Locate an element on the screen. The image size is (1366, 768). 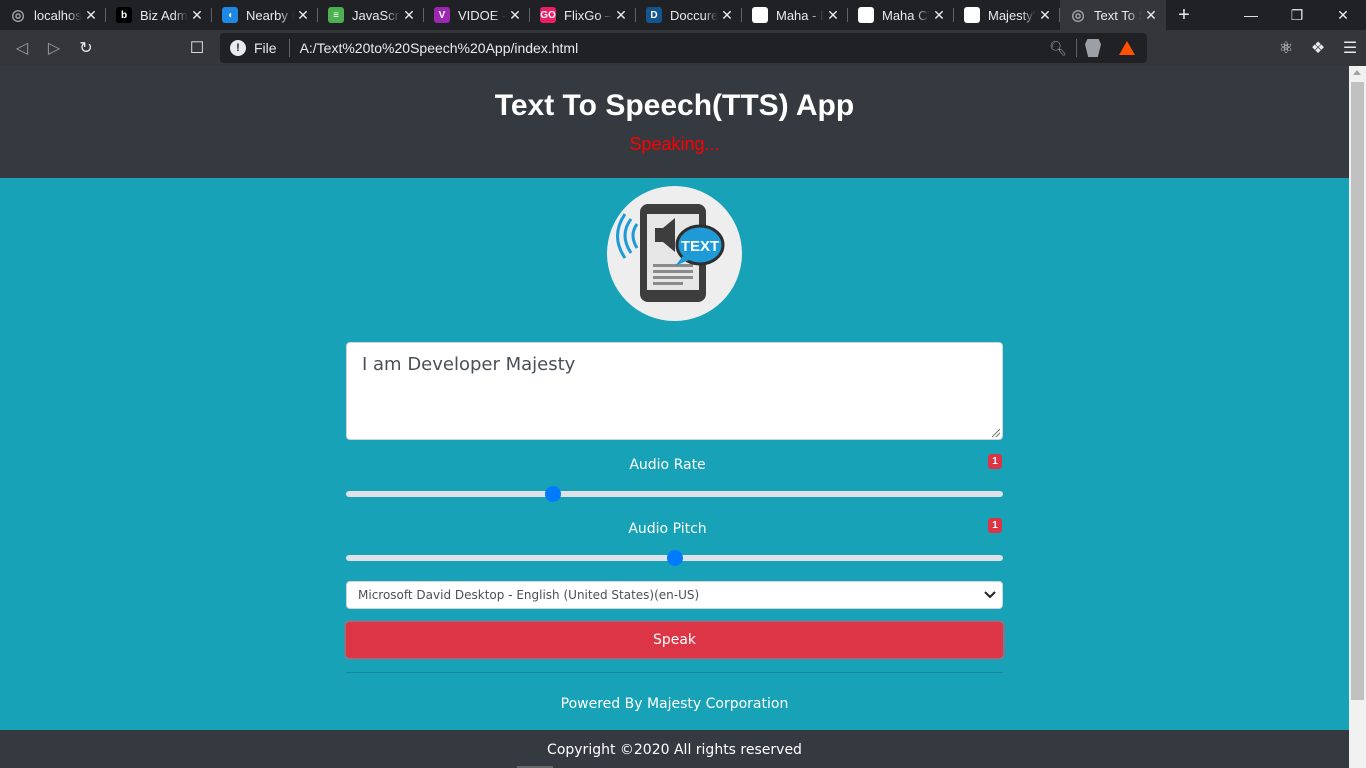
go-logo-icon: GO is located at coordinates (548, 15).